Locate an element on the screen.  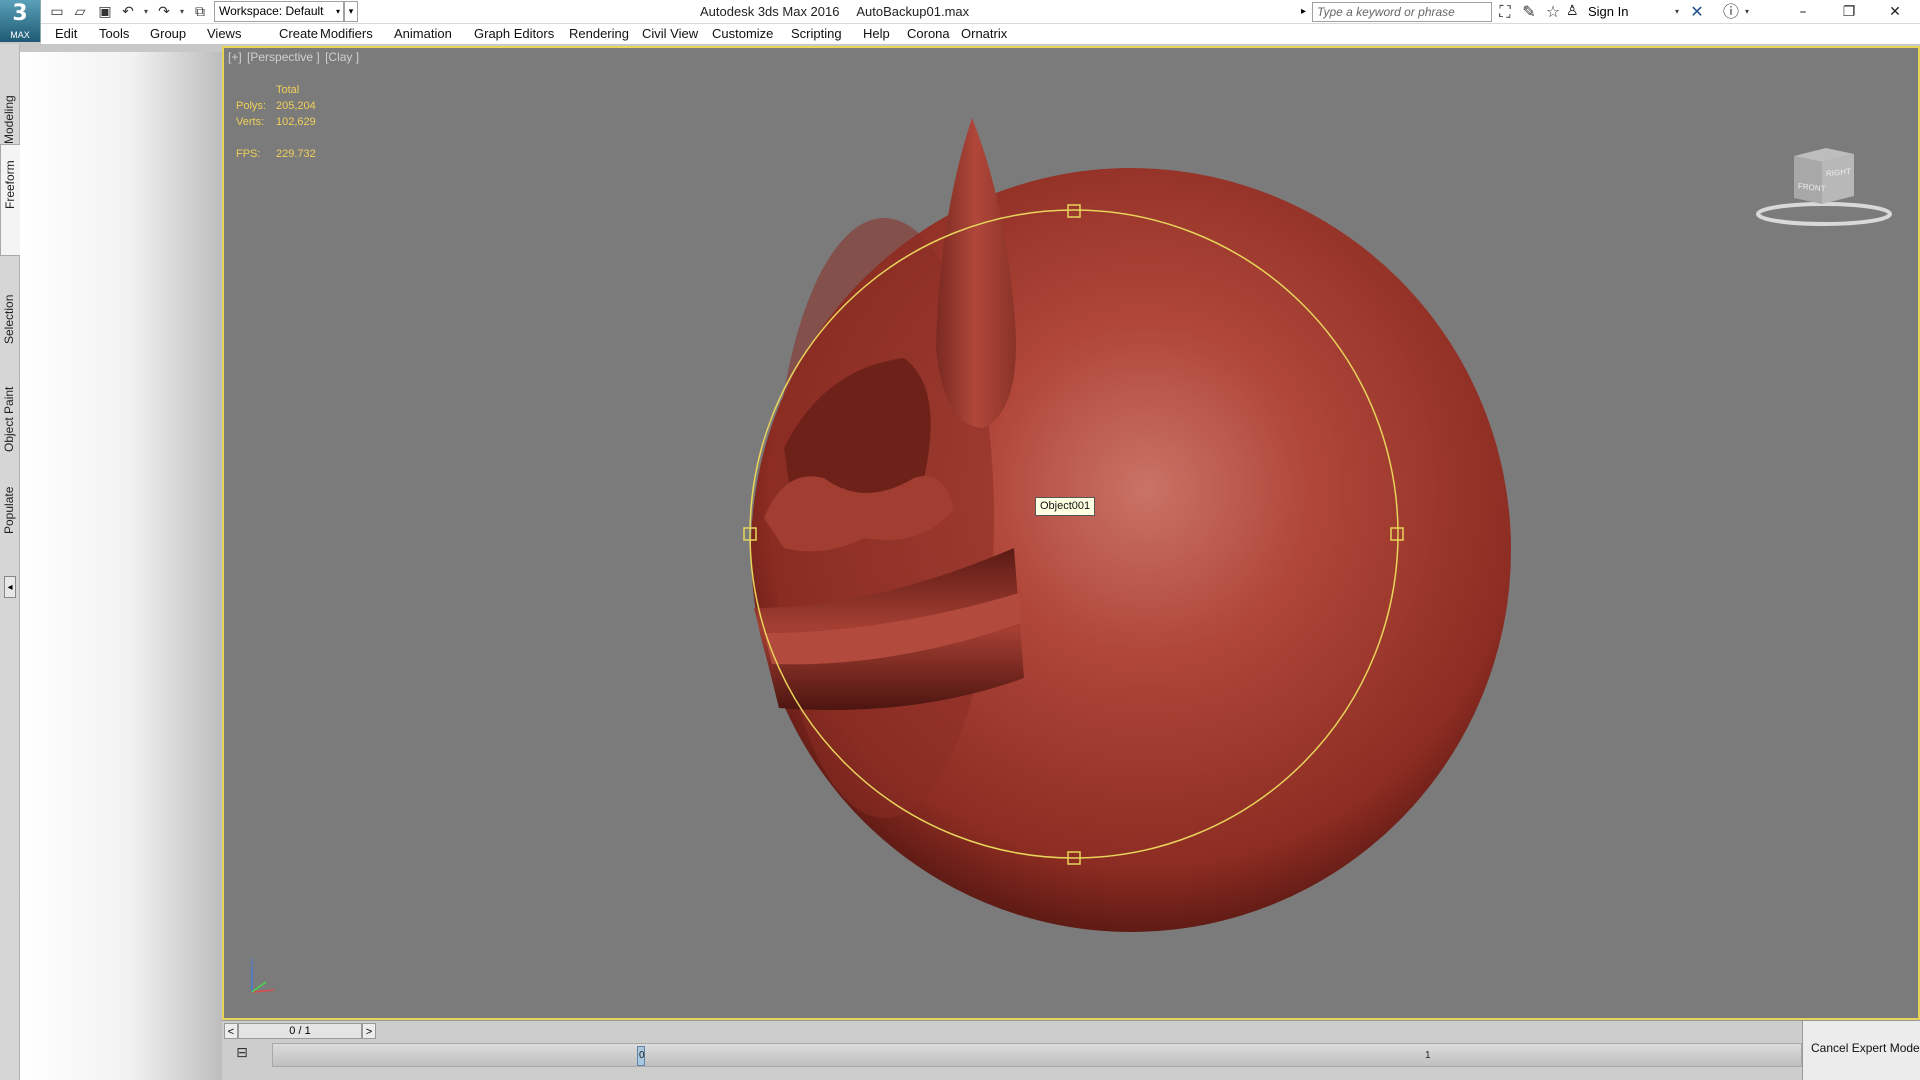
menu-ornatrix: Ornatrix is located at coordinates (984, 34).